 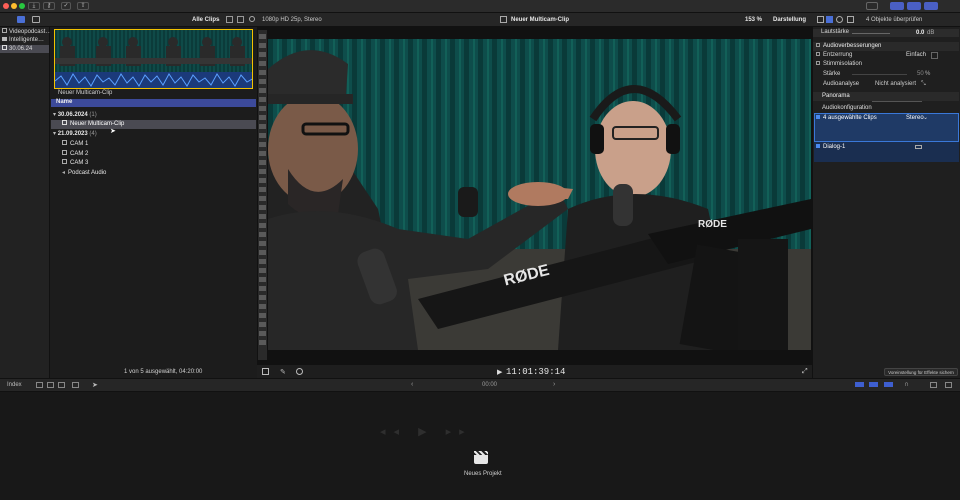 What do you see at coordinates (914, 6) in the screenshot?
I see `show-timeline-toggle` at bounding box center [914, 6].